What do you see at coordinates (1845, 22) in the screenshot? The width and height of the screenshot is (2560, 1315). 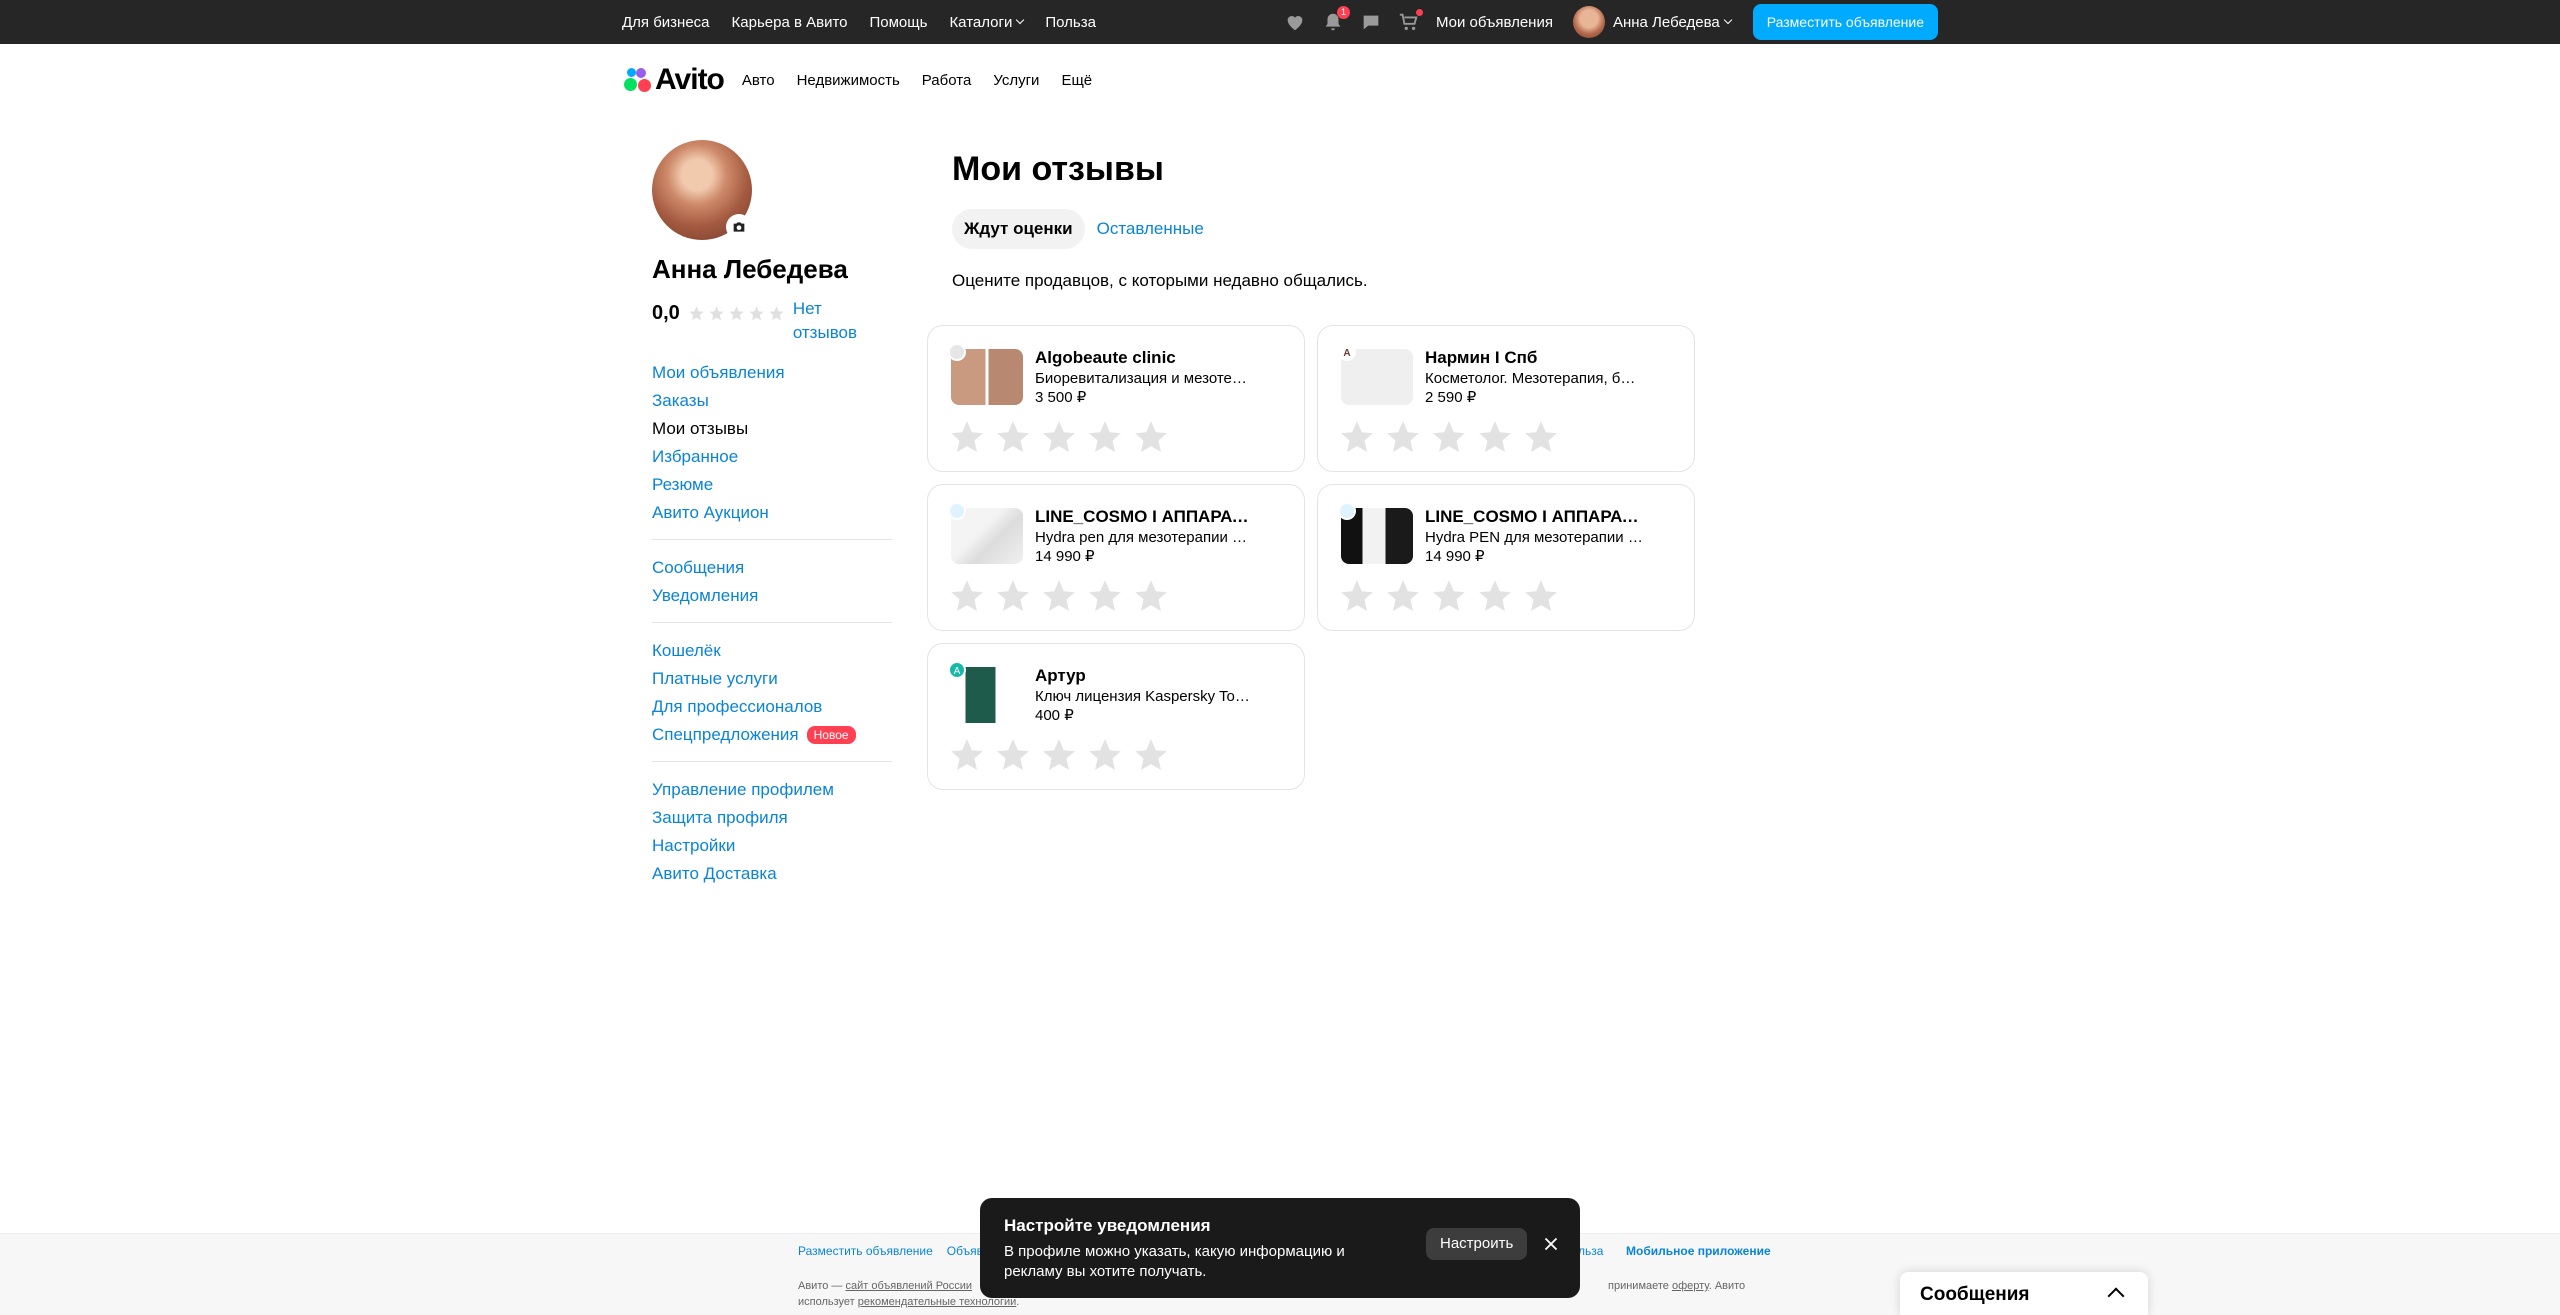 I see `post-ad-button: Разместить объявление` at bounding box center [1845, 22].